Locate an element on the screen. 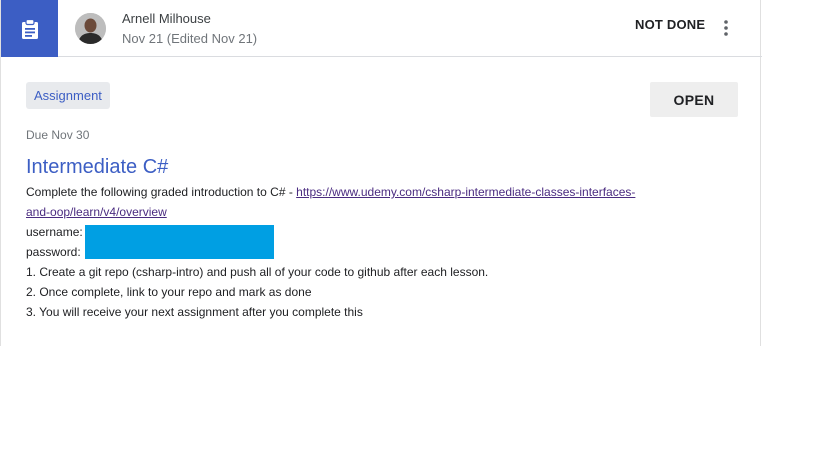  open-button: OPEN is located at coordinates (694, 99).